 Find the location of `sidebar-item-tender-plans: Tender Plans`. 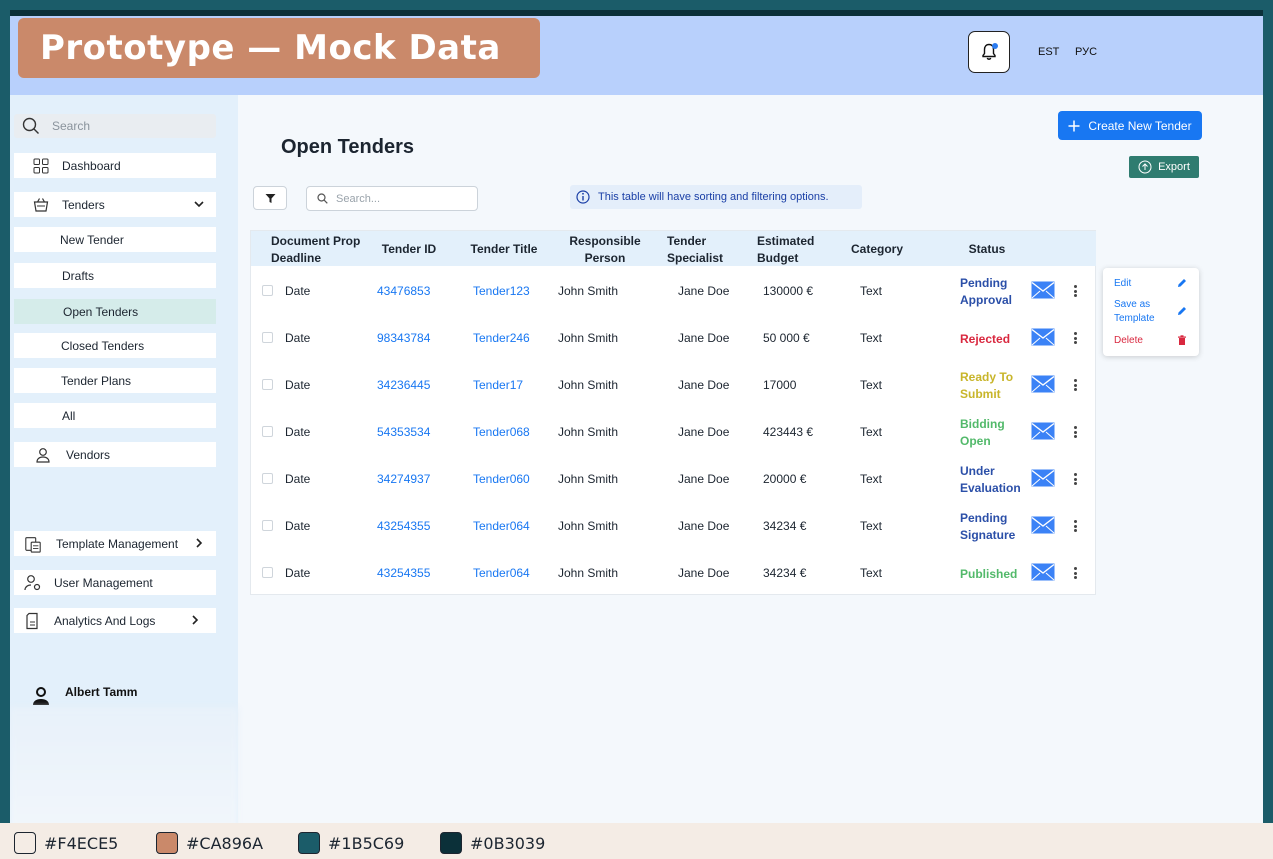

sidebar-item-tender-plans: Tender Plans is located at coordinates (115, 380).